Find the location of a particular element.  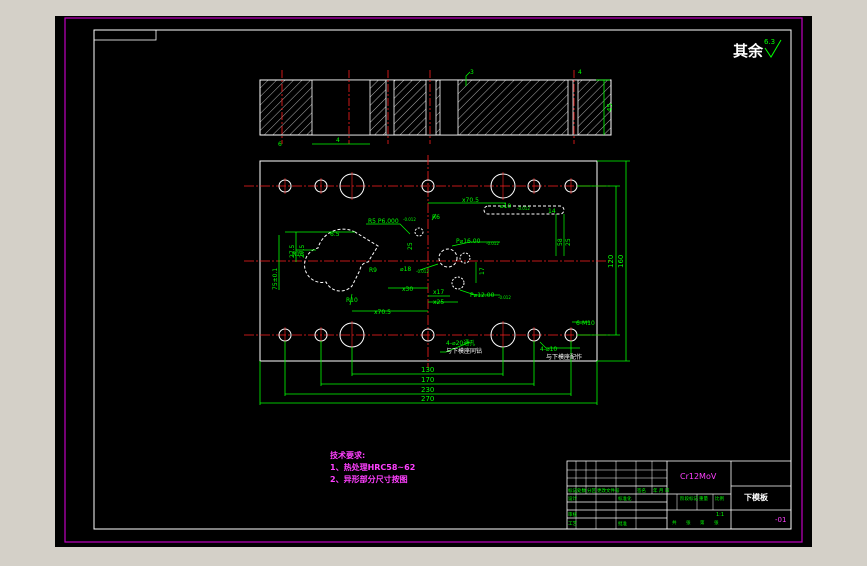

dim-170: 170 is located at coordinates (427, 380).